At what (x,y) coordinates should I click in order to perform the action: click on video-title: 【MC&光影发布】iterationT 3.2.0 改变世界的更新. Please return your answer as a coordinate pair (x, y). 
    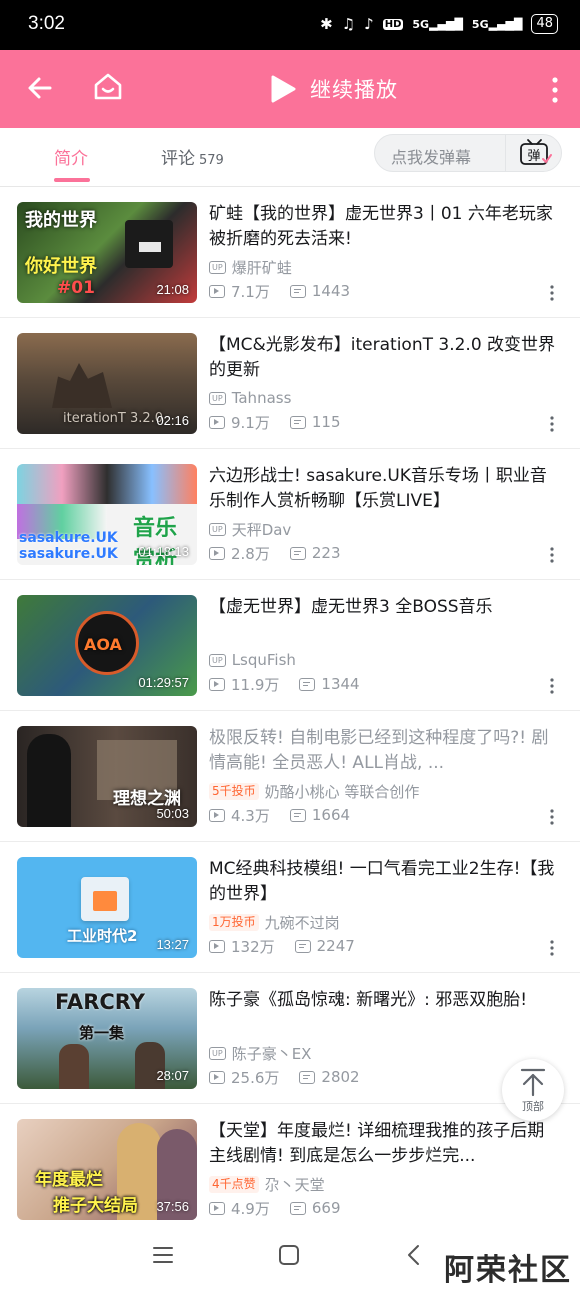
    Looking at the image, I should click on (385, 358).